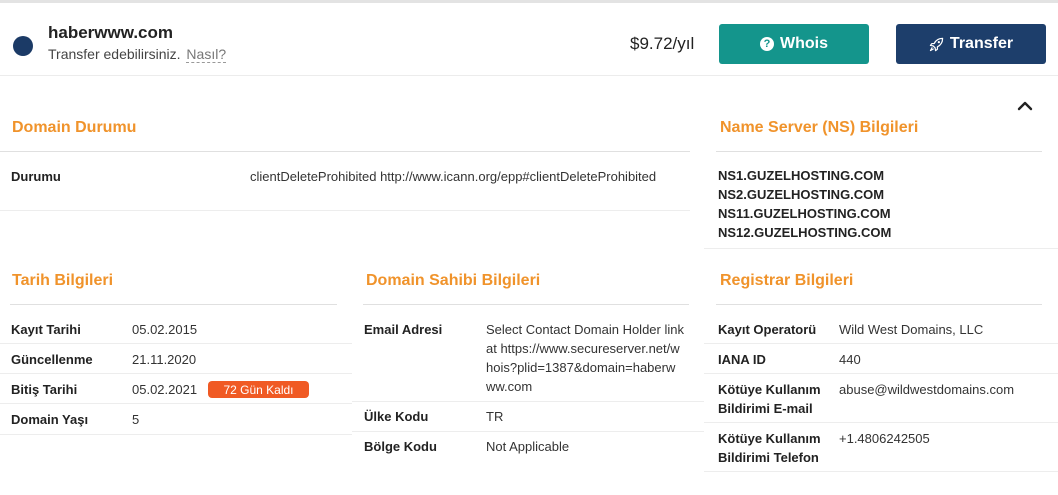  I want to click on owner-title: Domain Sahibi Bilgileri, so click(453, 280).